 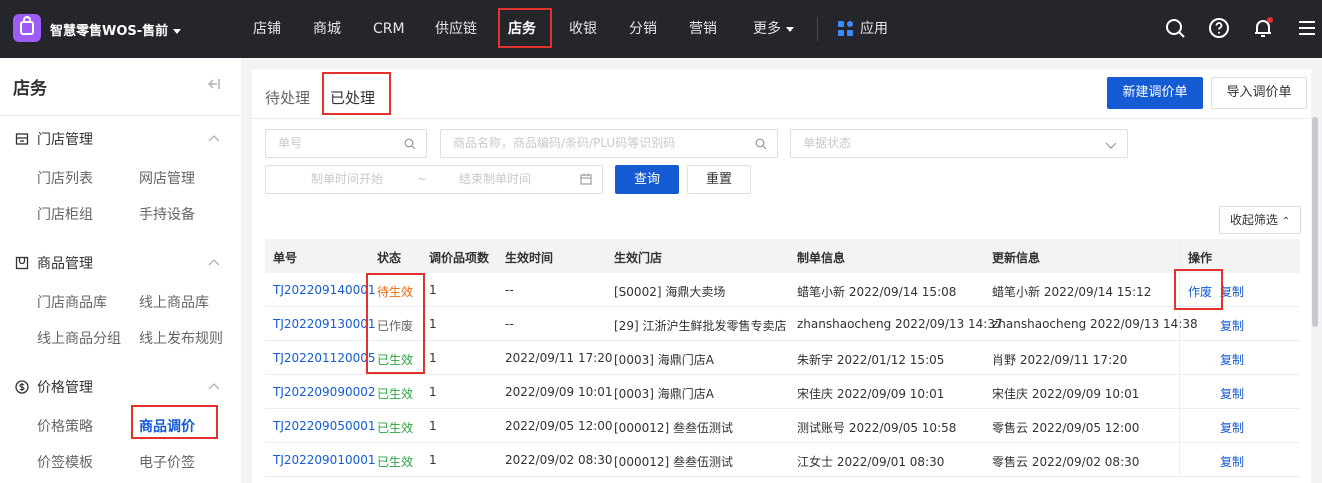 I want to click on nav-more-label: 更多, so click(x=767, y=29).